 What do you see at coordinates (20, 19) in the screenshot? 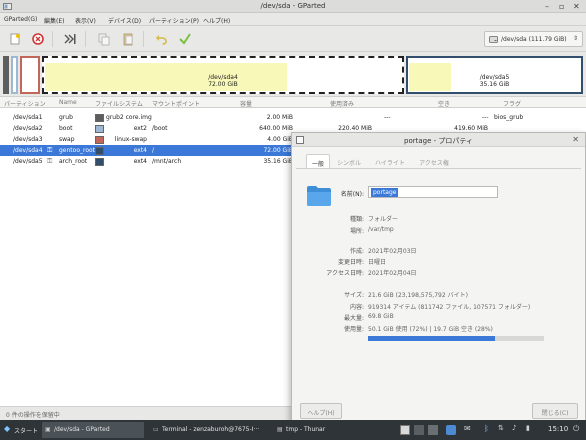
I see `menu-gparted: GParted(G)` at bounding box center [20, 19].